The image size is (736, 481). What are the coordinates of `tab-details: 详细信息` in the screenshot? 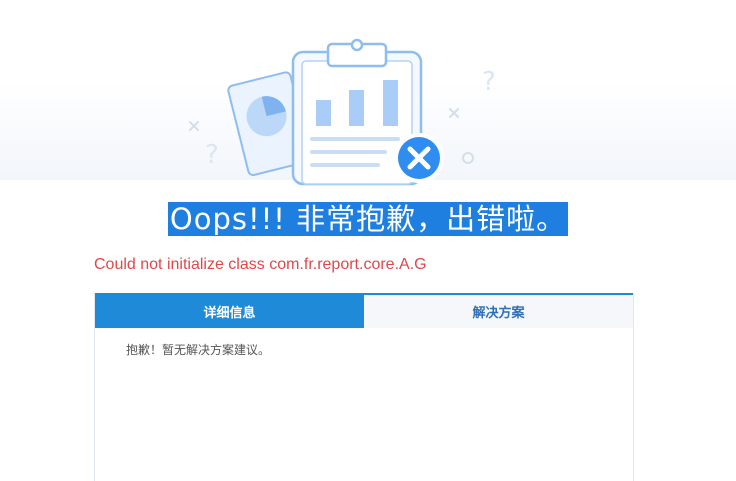 It's located at (229, 311).